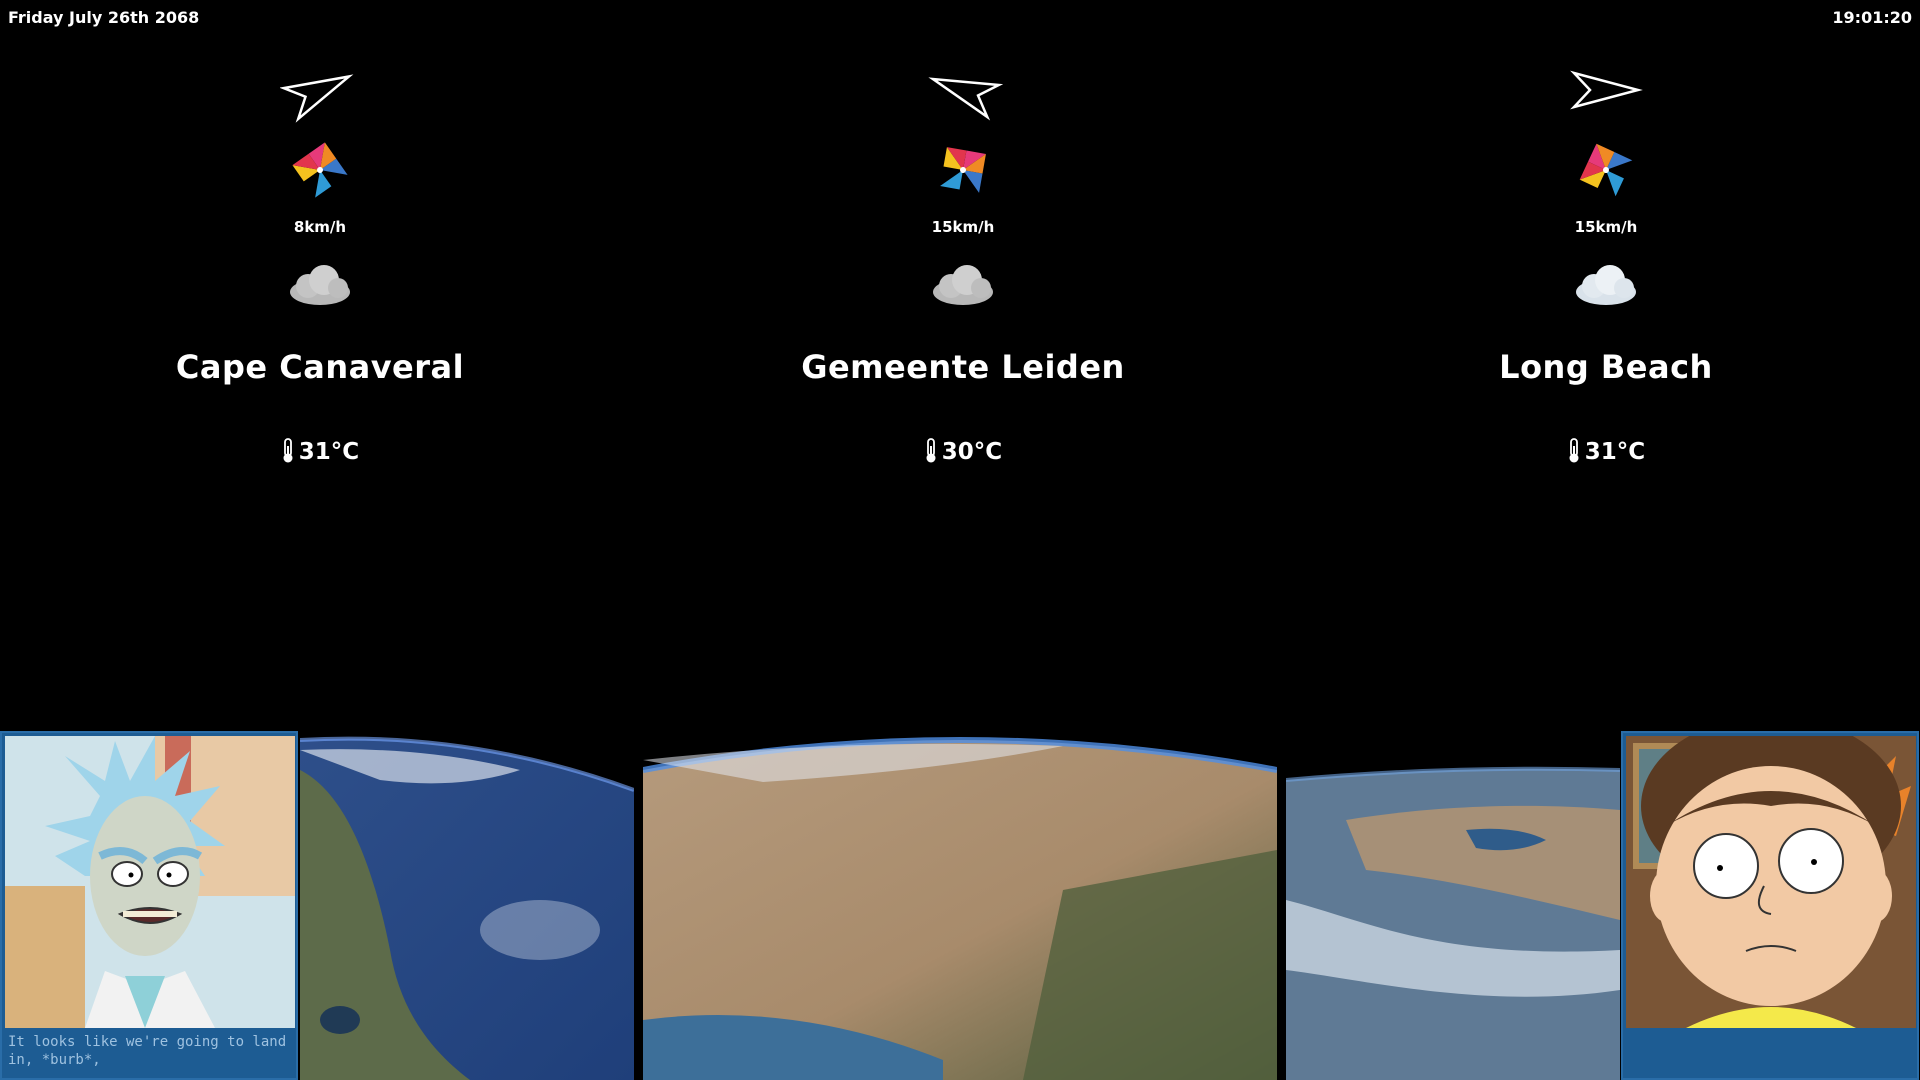  I want to click on temperature: 30°C, so click(963, 451).